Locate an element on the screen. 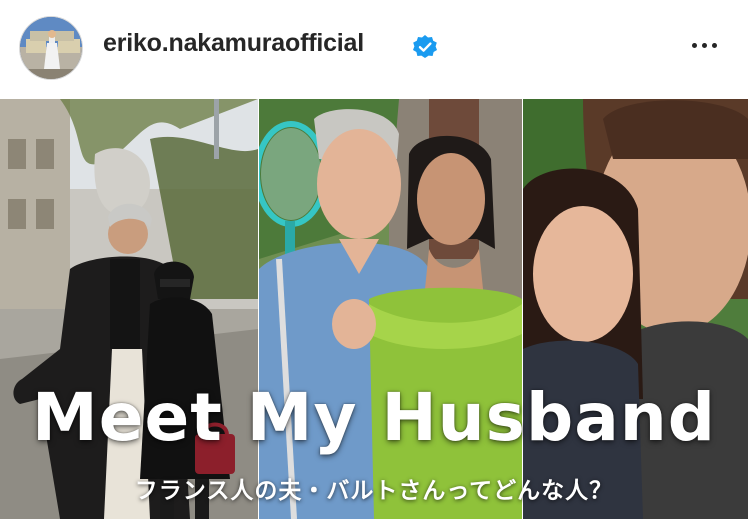 The image size is (748, 519). avatar-image is located at coordinates (51, 48).